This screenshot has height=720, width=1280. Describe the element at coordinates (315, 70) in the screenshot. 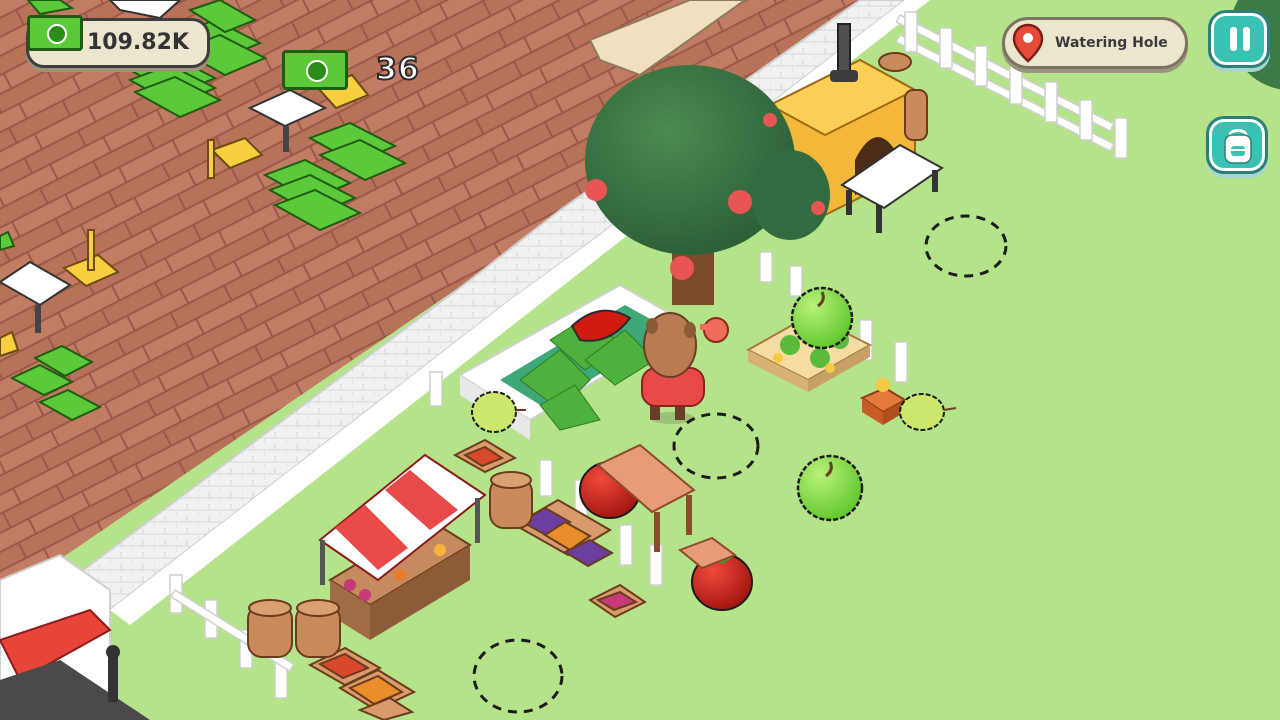

I see `cash-bill-icon` at that location.